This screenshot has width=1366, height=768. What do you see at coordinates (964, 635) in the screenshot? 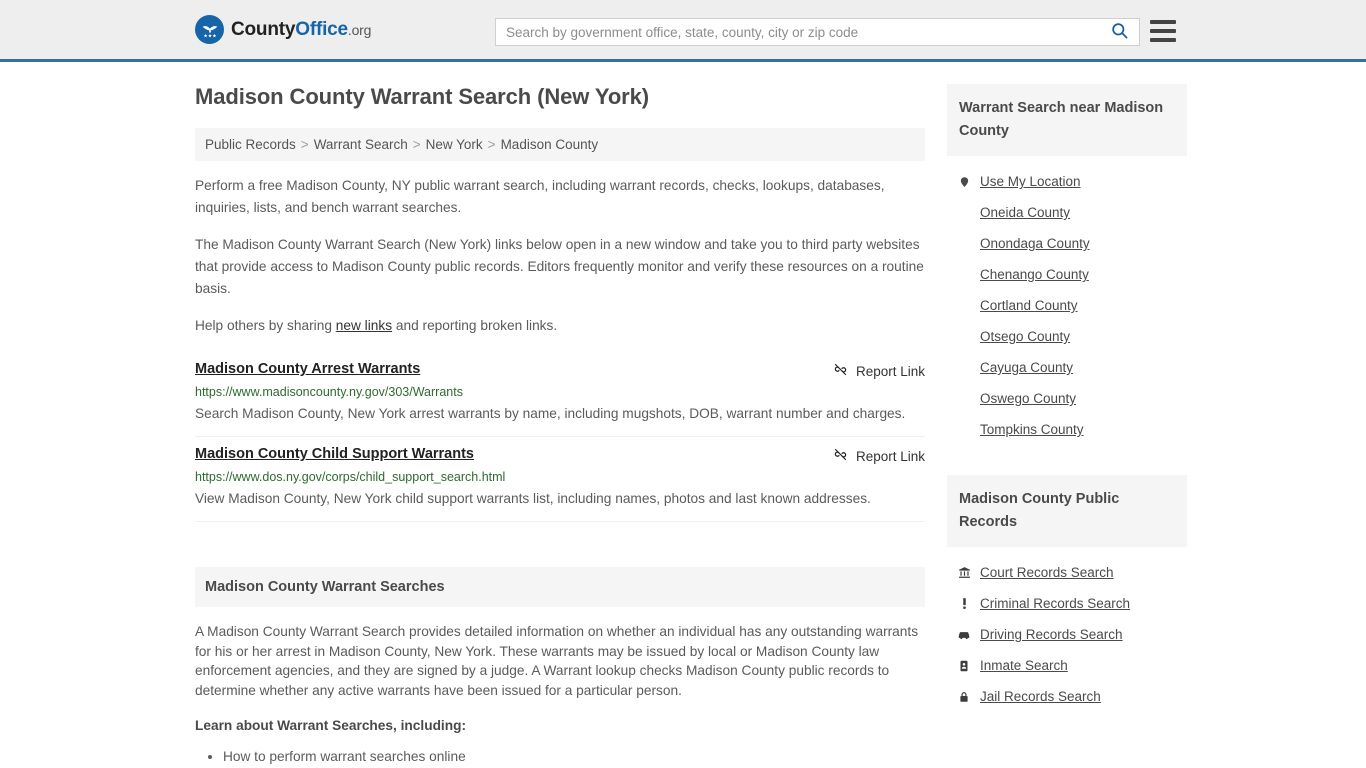
I see `car-icon` at bounding box center [964, 635].